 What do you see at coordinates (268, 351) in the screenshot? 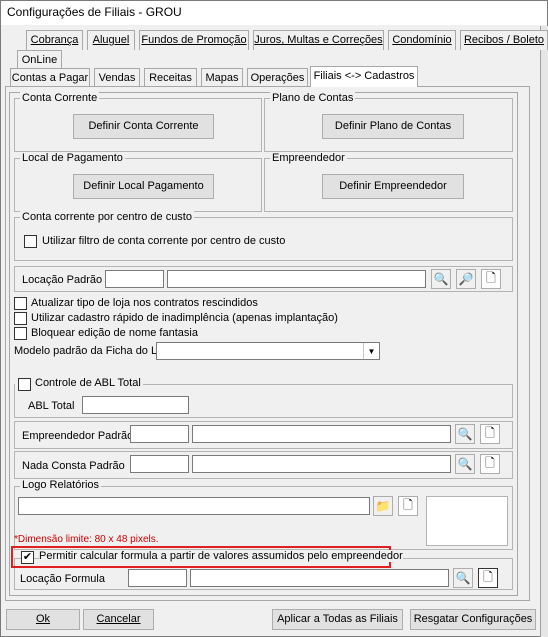
I see `modelo-ficha-select: ▼` at bounding box center [268, 351].